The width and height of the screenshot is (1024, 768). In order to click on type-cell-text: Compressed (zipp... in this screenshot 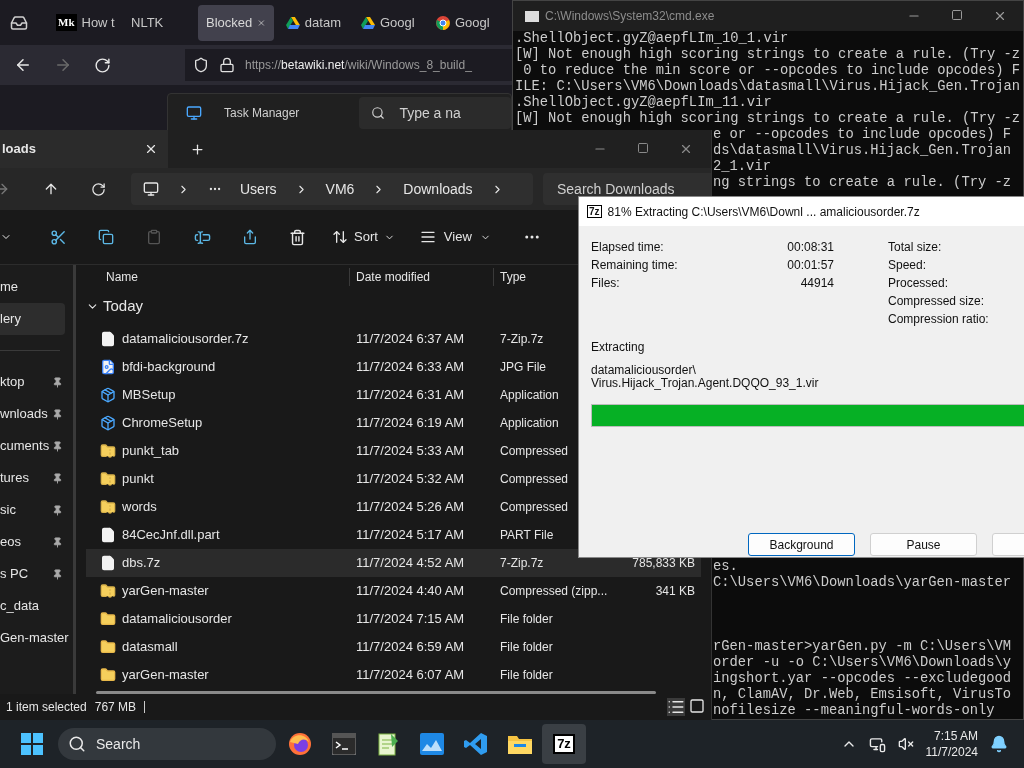, I will do `click(553, 592)`.